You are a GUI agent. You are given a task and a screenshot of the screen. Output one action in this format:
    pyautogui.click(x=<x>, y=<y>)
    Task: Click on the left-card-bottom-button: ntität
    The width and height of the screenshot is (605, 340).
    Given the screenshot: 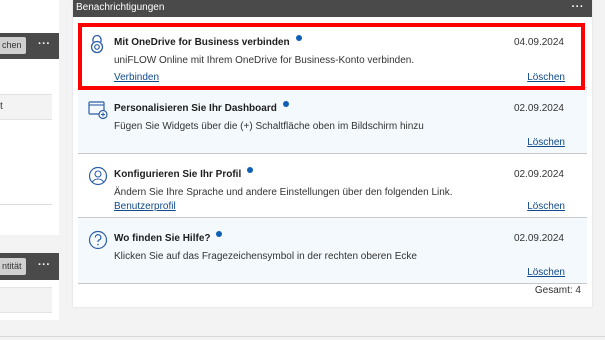 What is the action you would take?
    pyautogui.click(x=13, y=266)
    